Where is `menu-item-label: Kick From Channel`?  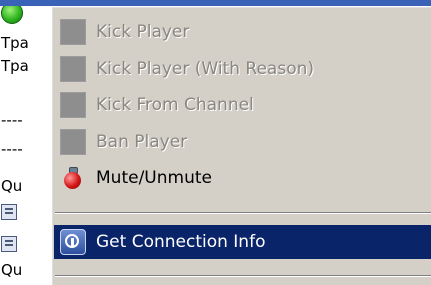
menu-item-label: Kick From Channel is located at coordinates (175, 105).